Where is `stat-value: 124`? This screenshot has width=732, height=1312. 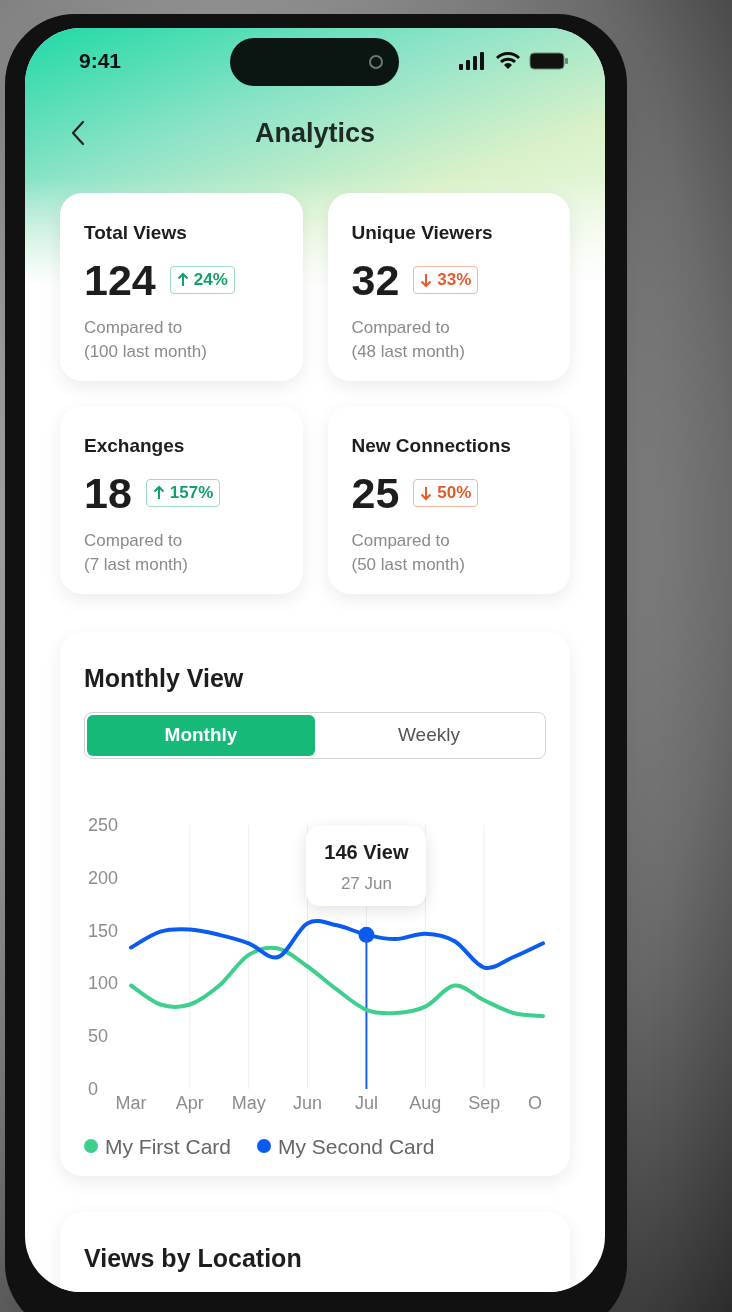 stat-value: 124 is located at coordinates (120, 279).